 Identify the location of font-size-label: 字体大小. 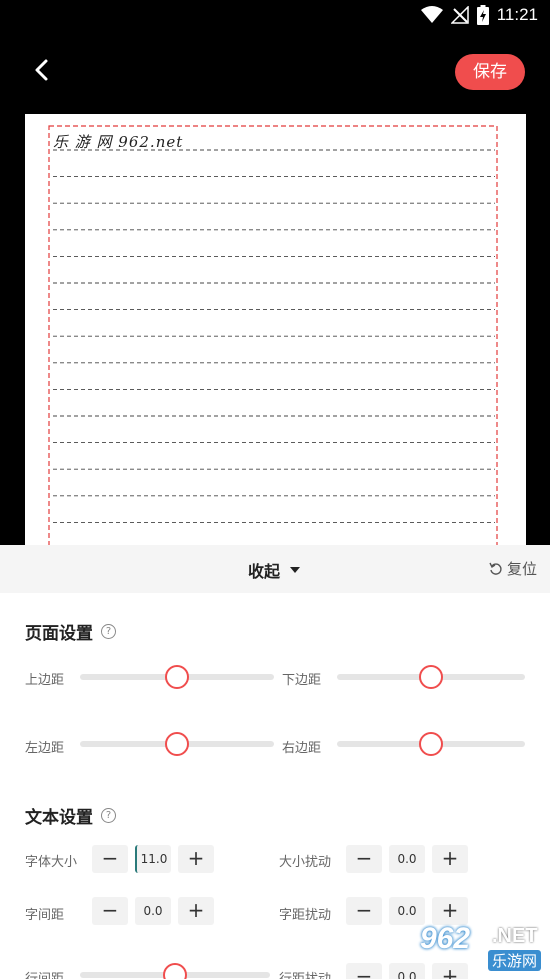
(51, 862).